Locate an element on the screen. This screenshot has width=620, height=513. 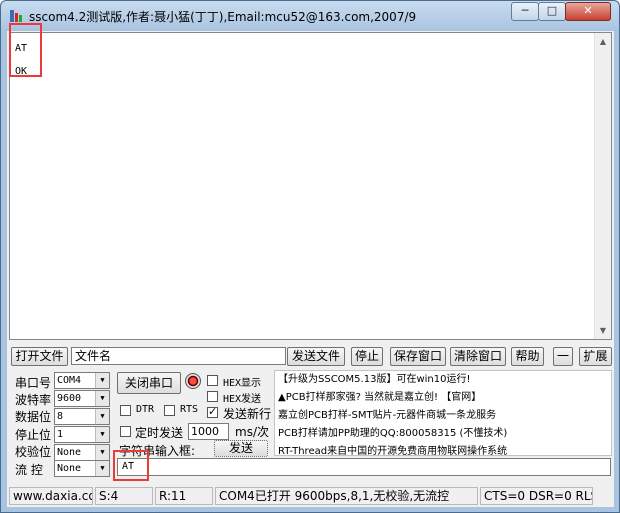
send-newline-label: 发送新行 is located at coordinates (247, 414).